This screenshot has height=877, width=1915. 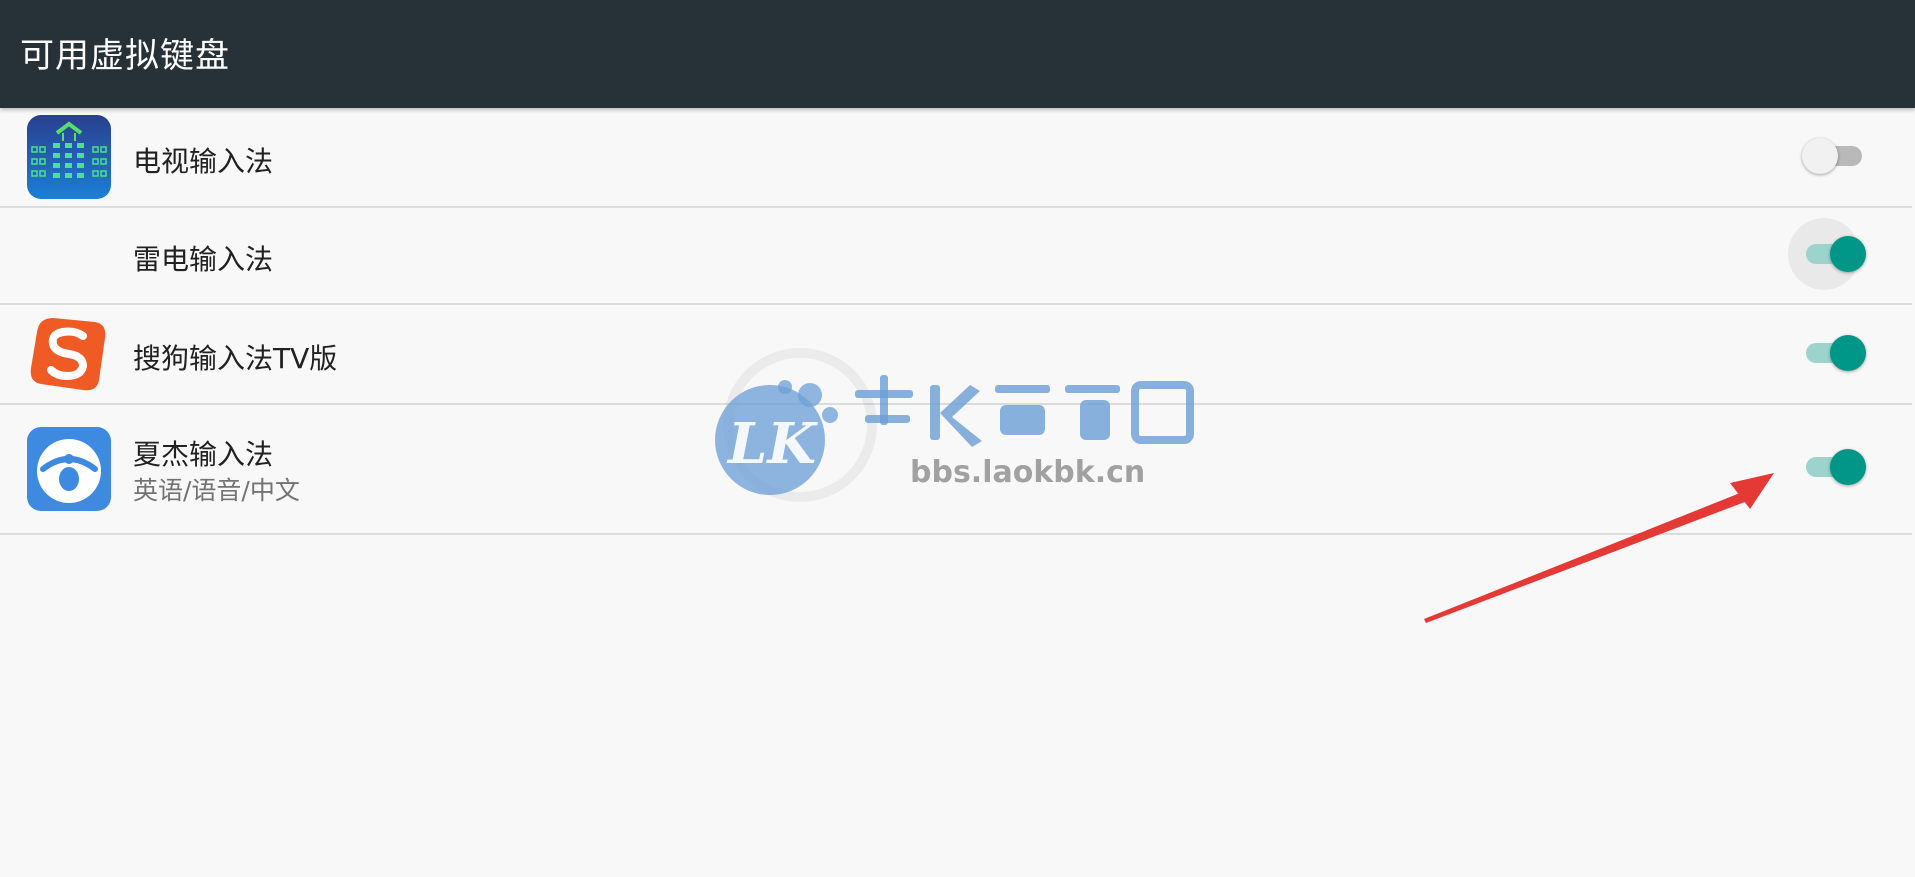 What do you see at coordinates (956, 256) in the screenshot?
I see `list-item-leidian-keyboard: 雷电输入法` at bounding box center [956, 256].